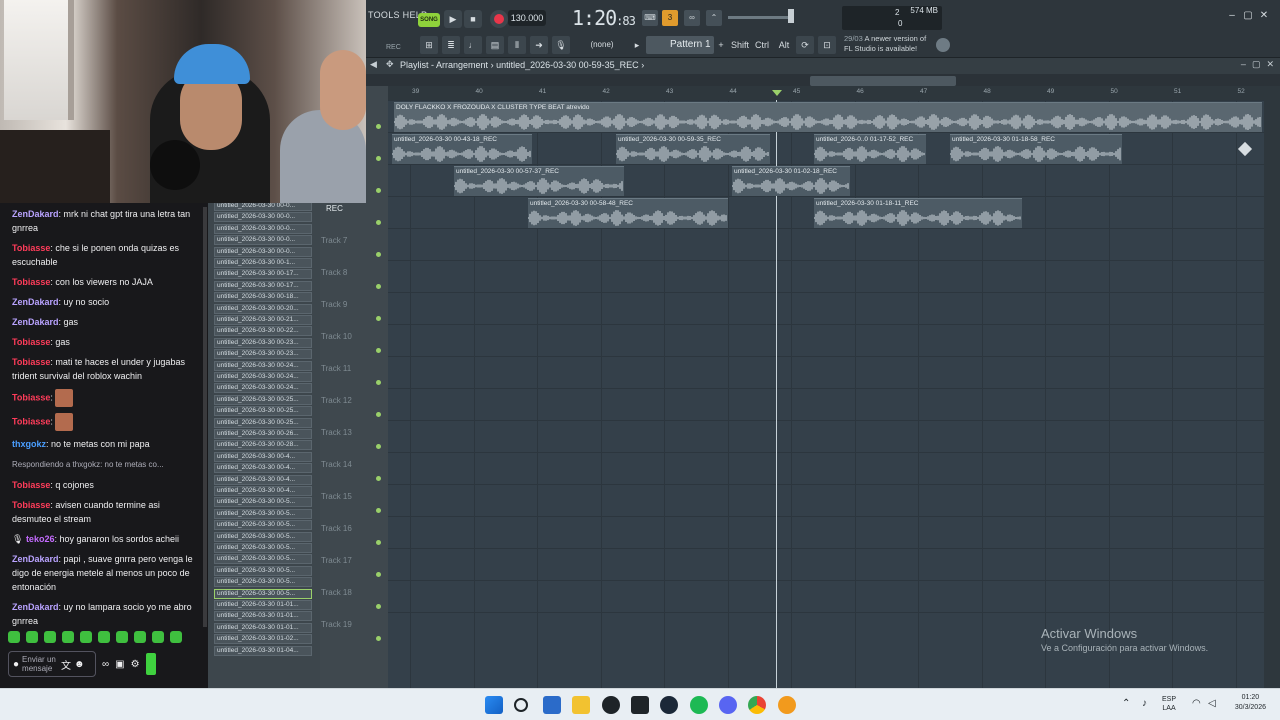  I want to click on epic-games-icon, so click(640, 705).